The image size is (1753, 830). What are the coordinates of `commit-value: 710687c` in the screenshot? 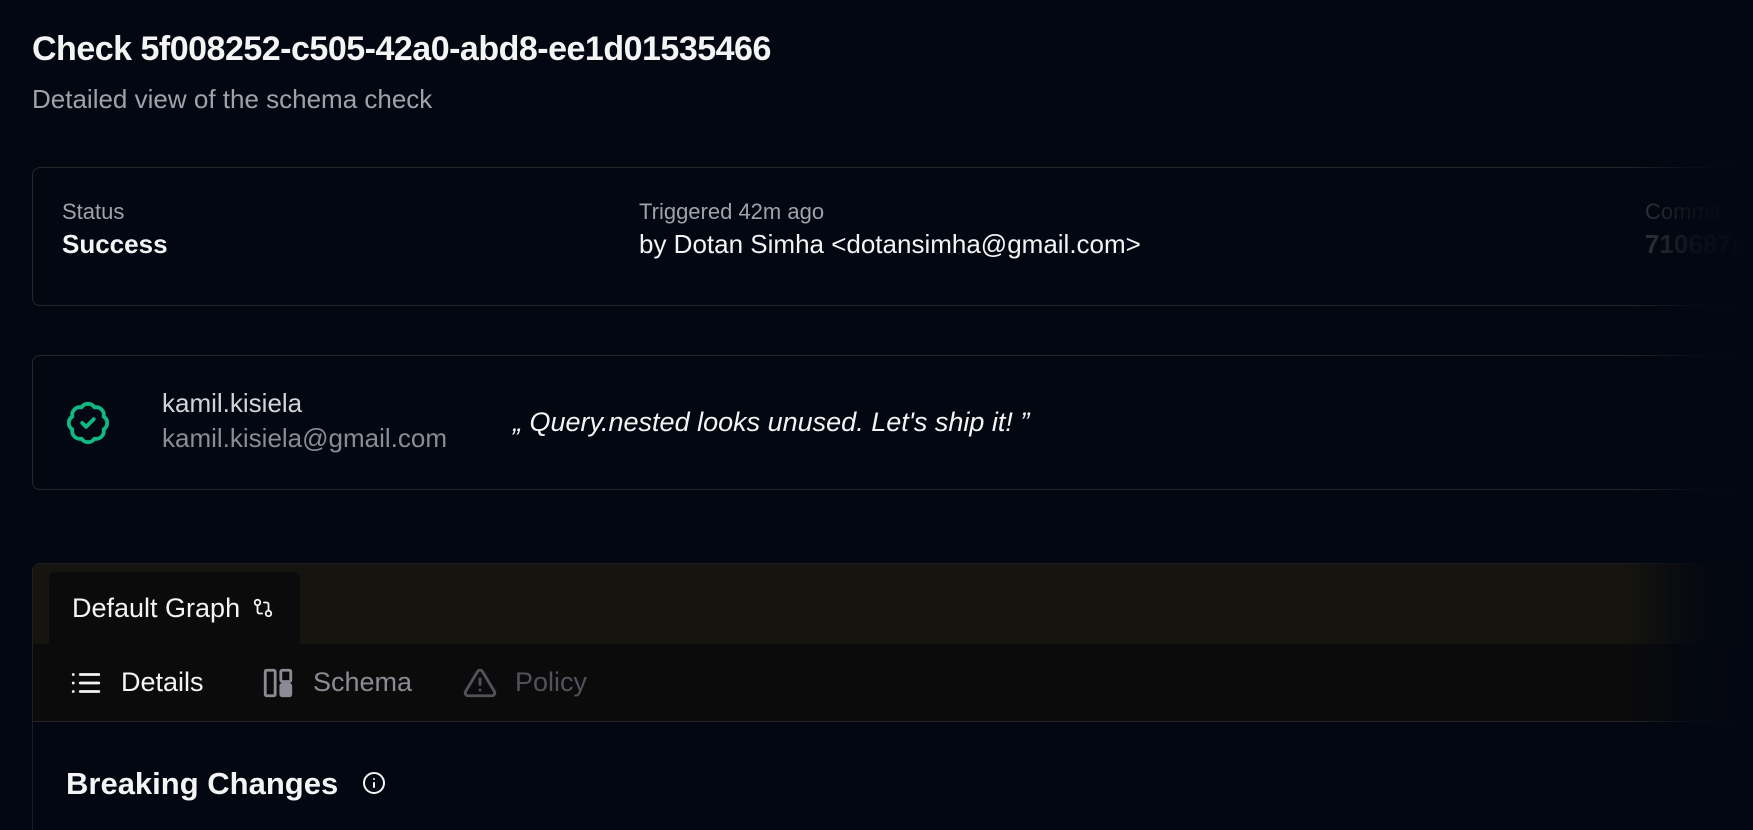 It's located at (1695, 244).